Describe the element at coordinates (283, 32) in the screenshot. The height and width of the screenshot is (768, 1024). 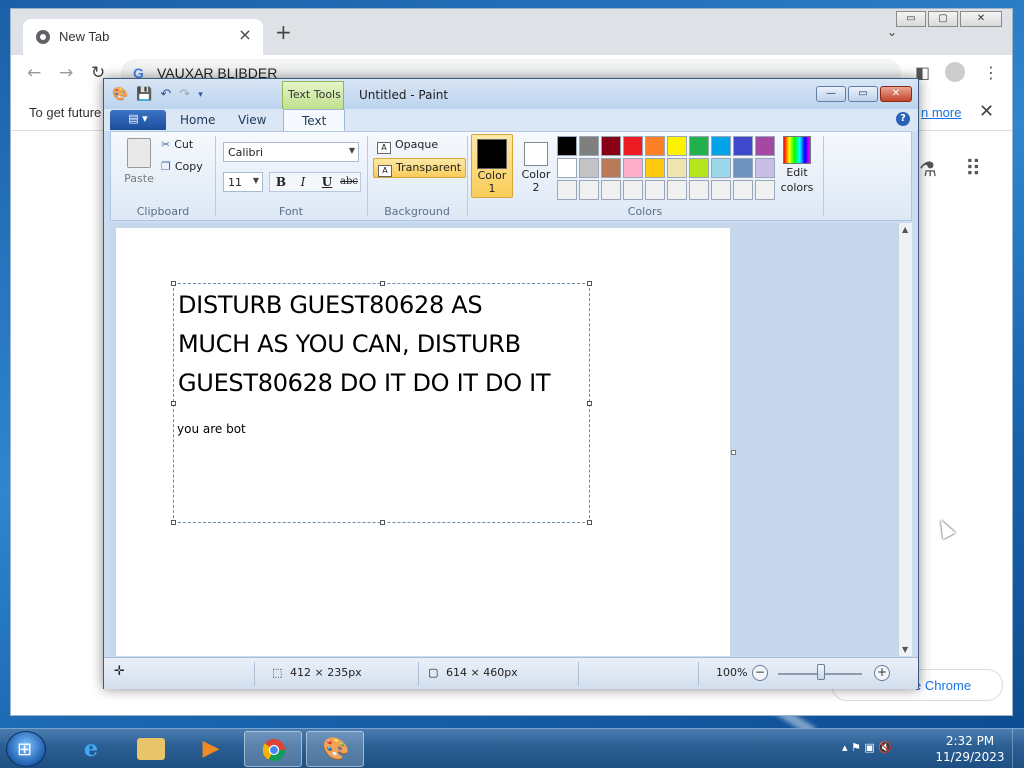
I see `new-tab-button: +` at that location.